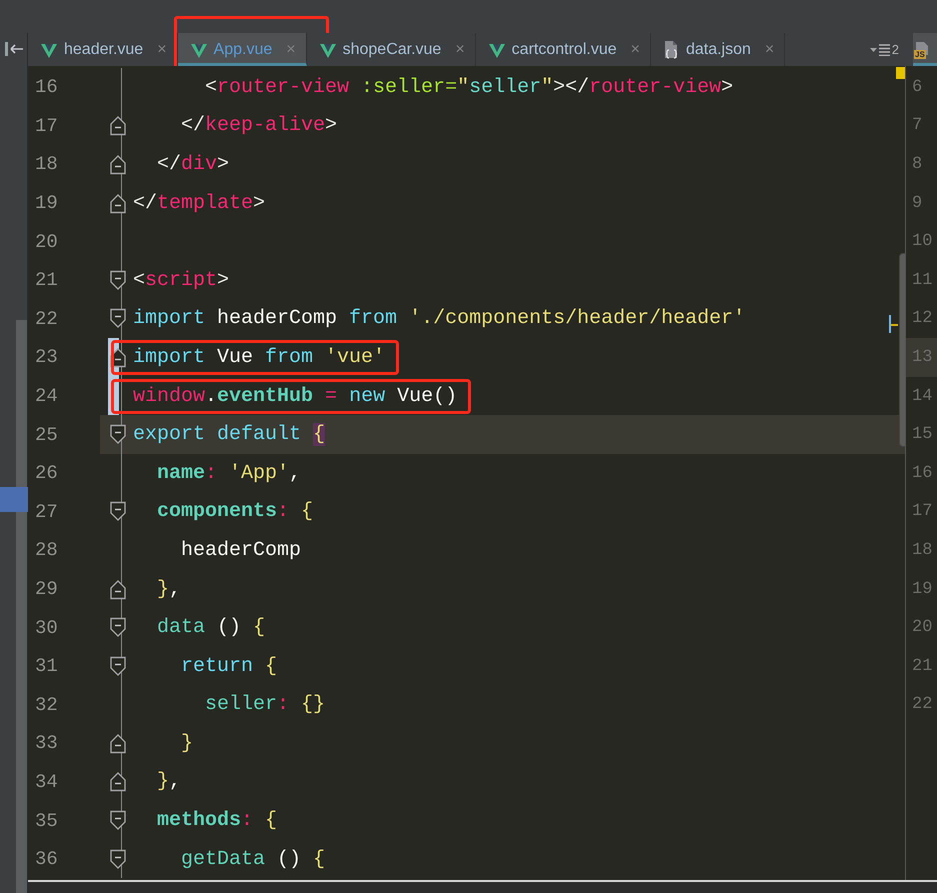 The height and width of the screenshot is (893, 937). I want to click on line-number: 31, so click(46, 666).